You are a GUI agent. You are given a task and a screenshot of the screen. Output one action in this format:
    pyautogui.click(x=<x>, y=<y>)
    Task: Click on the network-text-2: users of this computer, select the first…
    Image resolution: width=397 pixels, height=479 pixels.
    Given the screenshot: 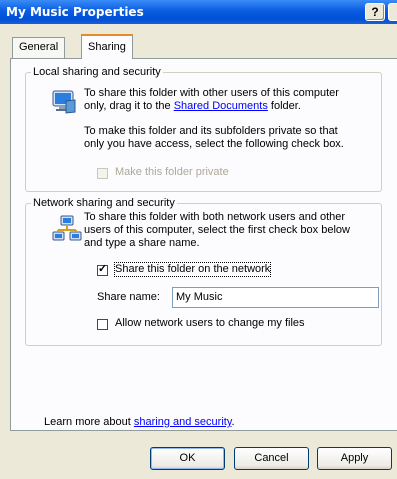 What is the action you would take?
    pyautogui.click(x=217, y=230)
    